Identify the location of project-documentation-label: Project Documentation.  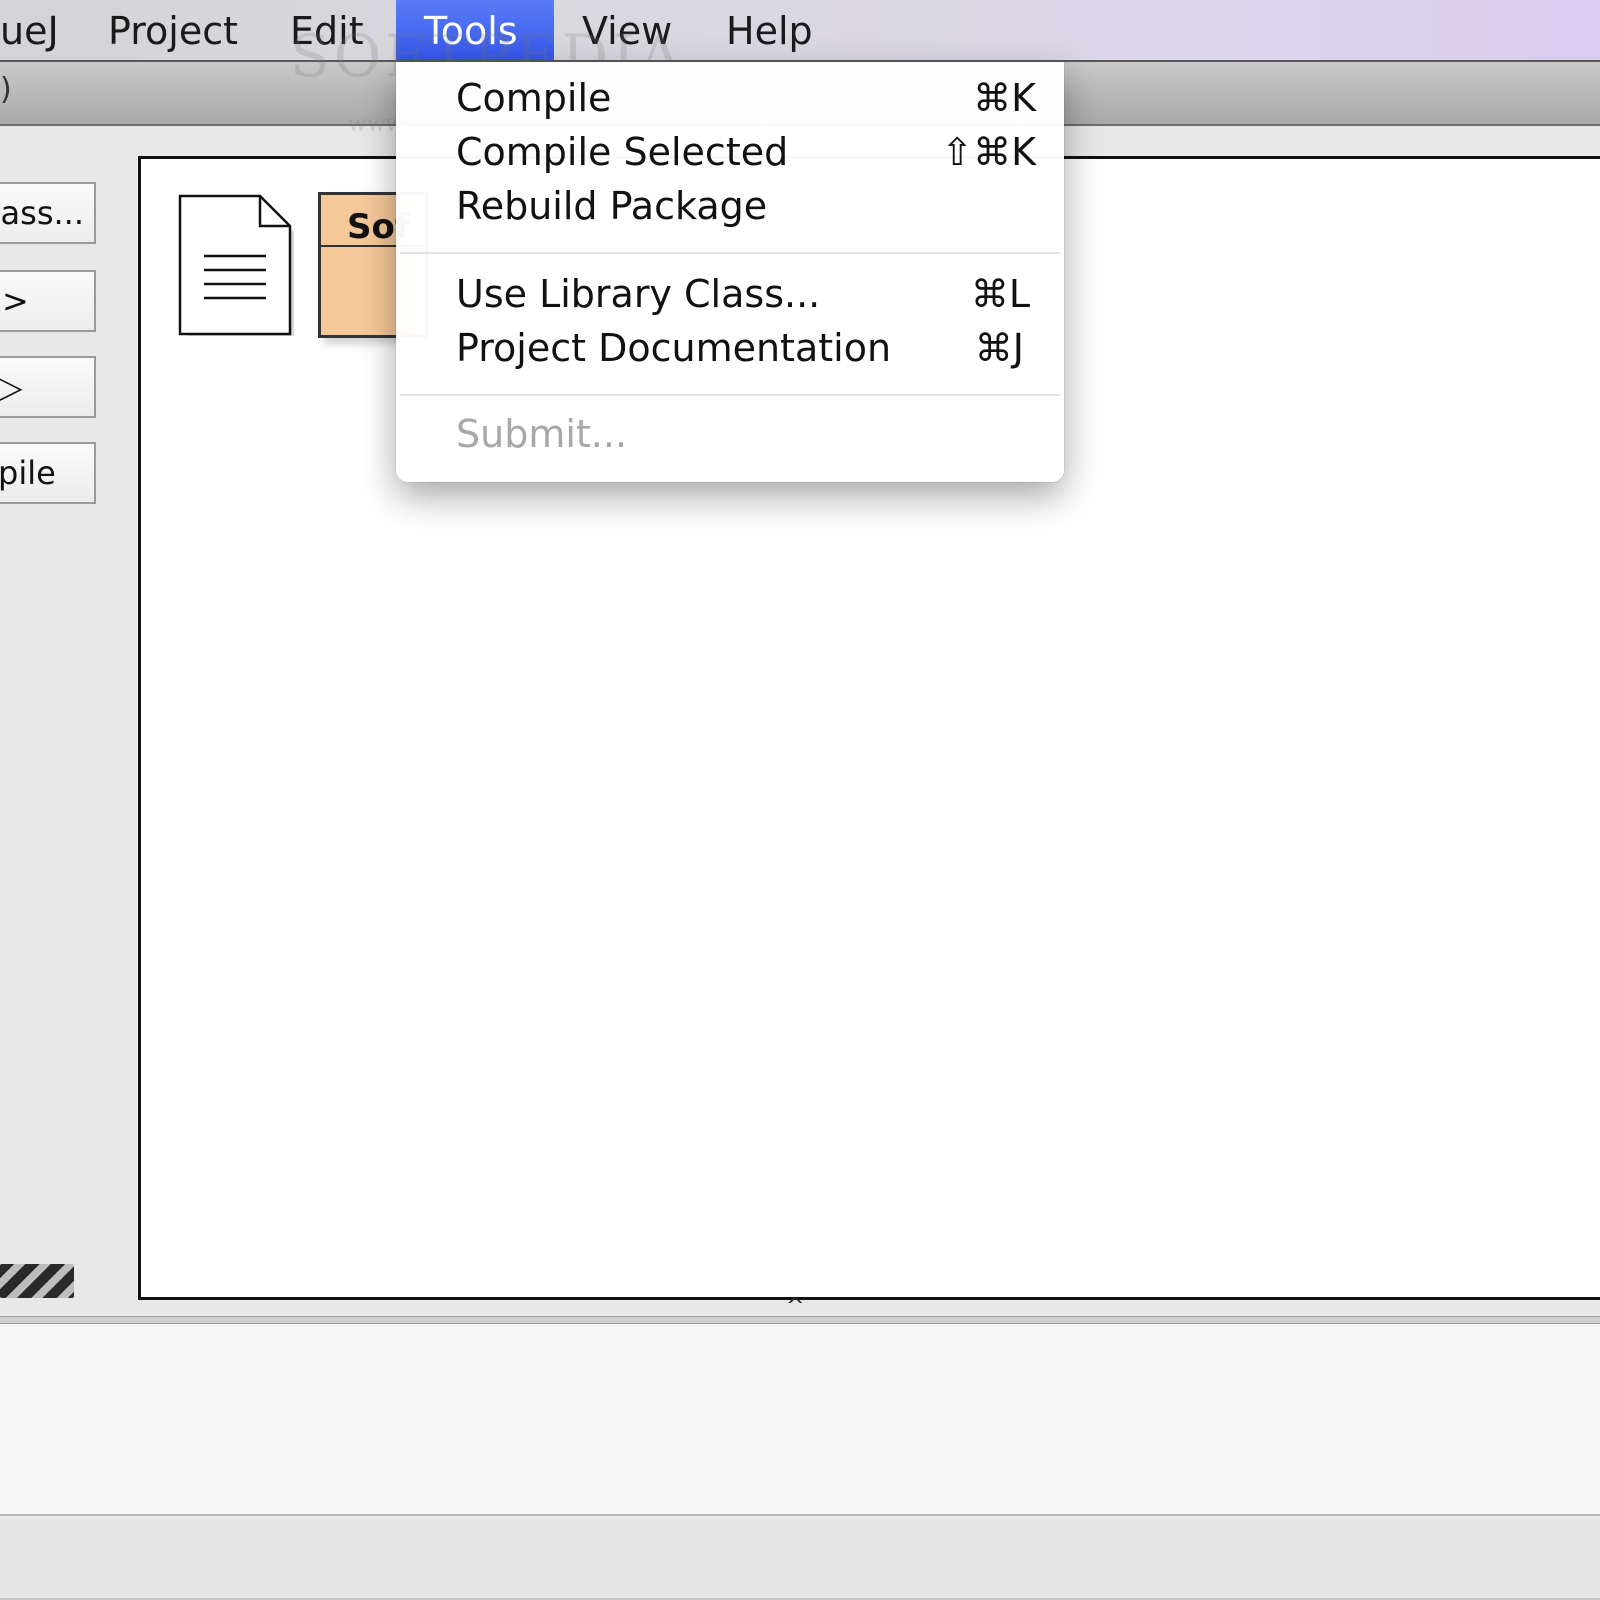
(674, 348).